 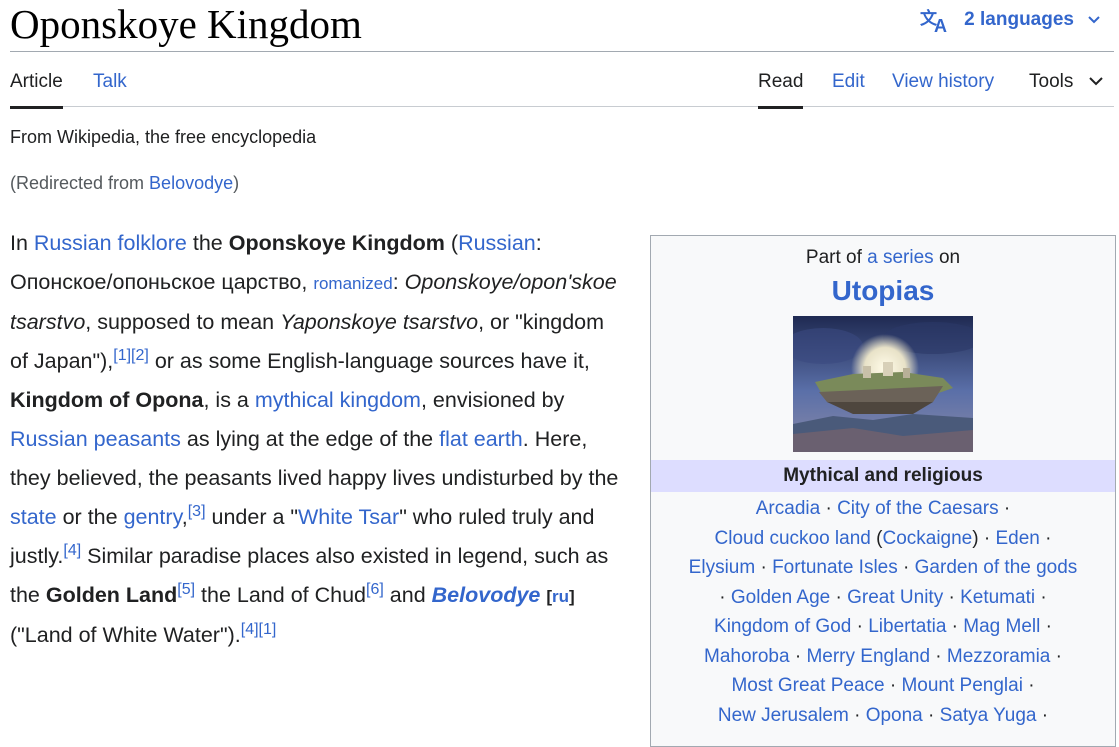 I want to click on link-russian-peasants: Russian peasants, so click(x=95, y=439).